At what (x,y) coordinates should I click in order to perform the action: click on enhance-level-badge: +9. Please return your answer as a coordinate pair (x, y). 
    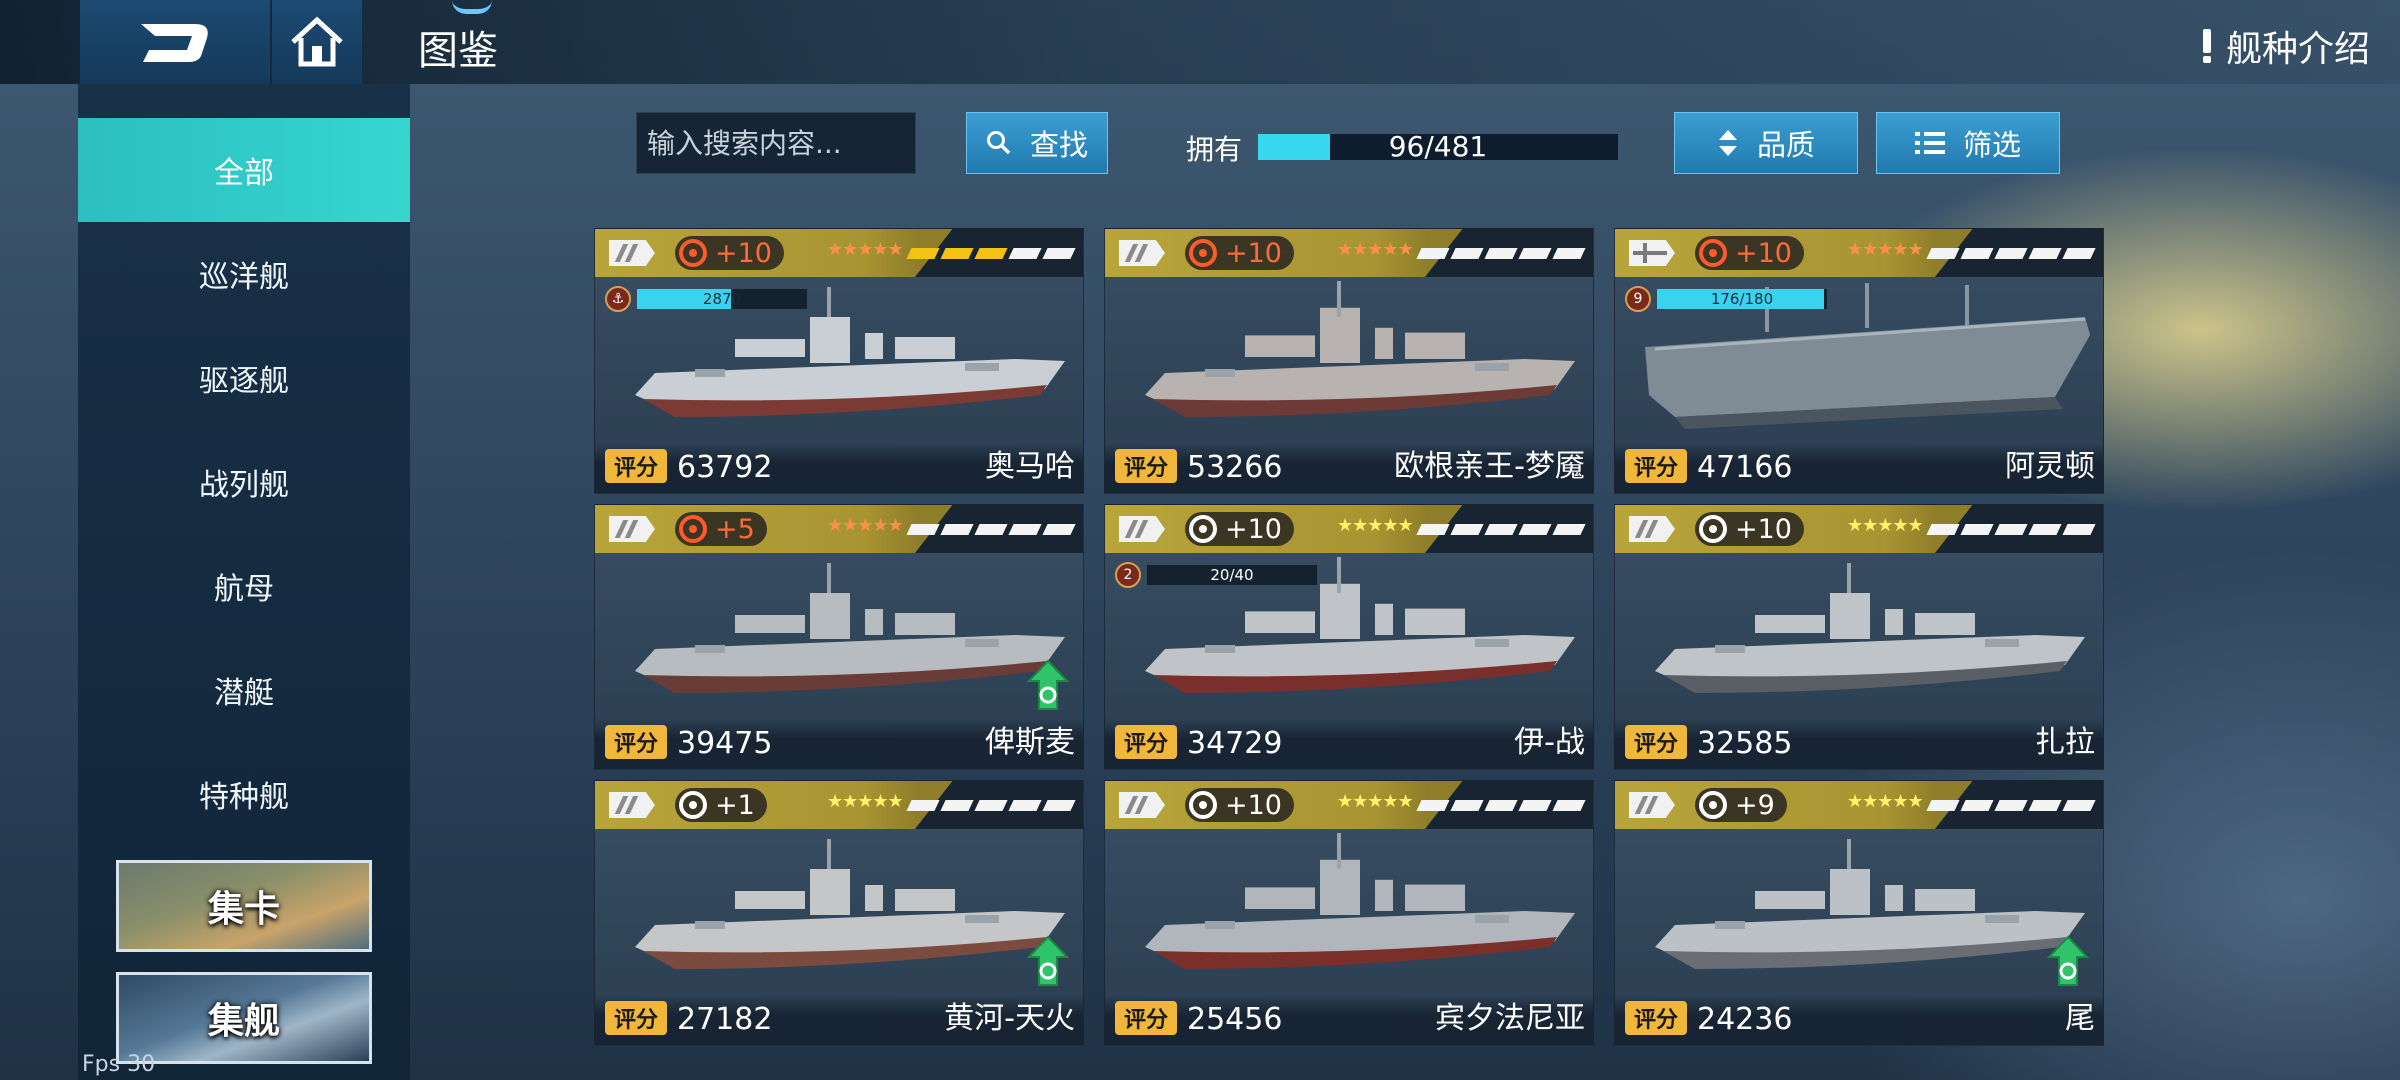
    Looking at the image, I should click on (1741, 805).